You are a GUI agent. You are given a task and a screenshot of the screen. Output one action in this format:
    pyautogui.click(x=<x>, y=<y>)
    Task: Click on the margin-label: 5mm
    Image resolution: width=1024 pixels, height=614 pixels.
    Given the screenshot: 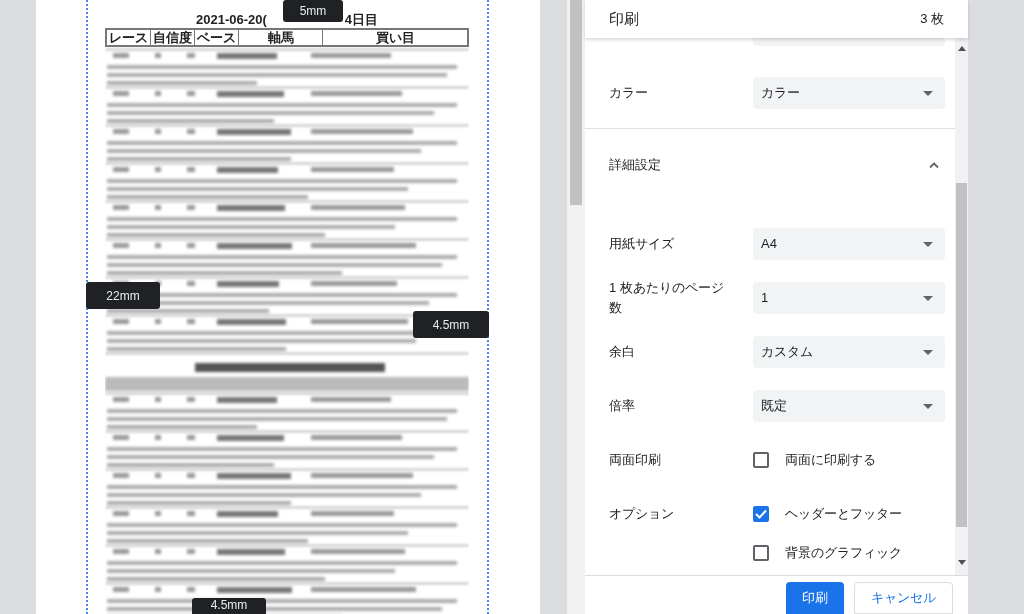 What is the action you would take?
    pyautogui.click(x=313, y=11)
    